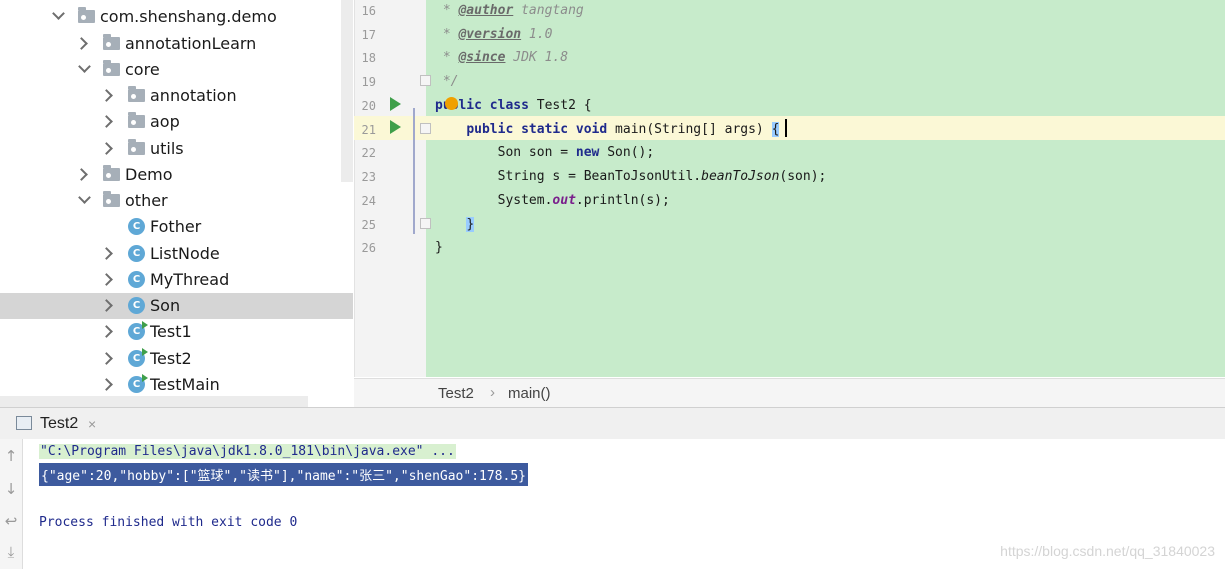 This screenshot has width=1225, height=569. I want to click on tree-item-label: Fother, so click(176, 226).